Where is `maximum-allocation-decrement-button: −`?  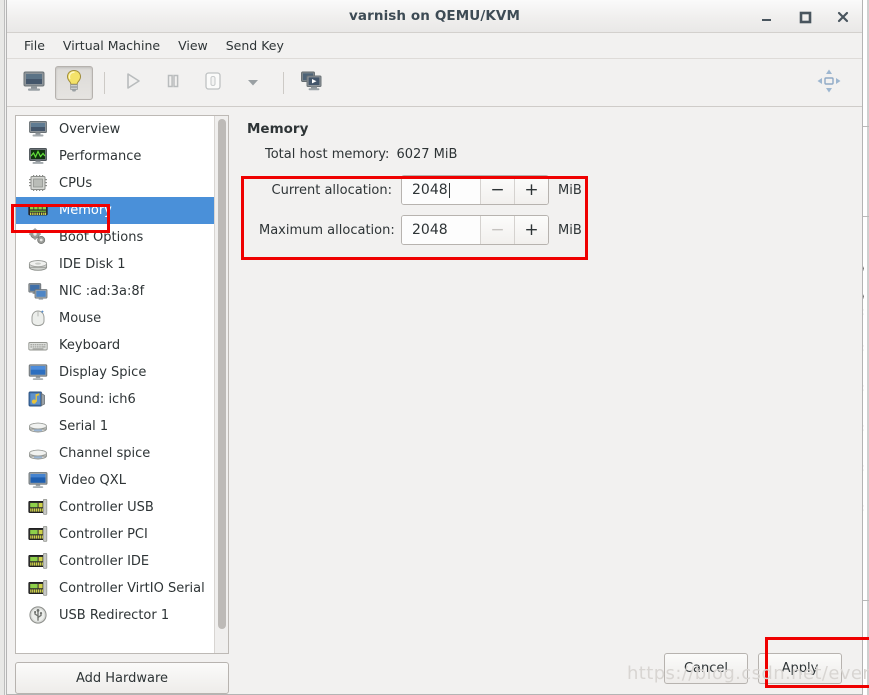 maximum-allocation-decrement-button: − is located at coordinates (497, 230).